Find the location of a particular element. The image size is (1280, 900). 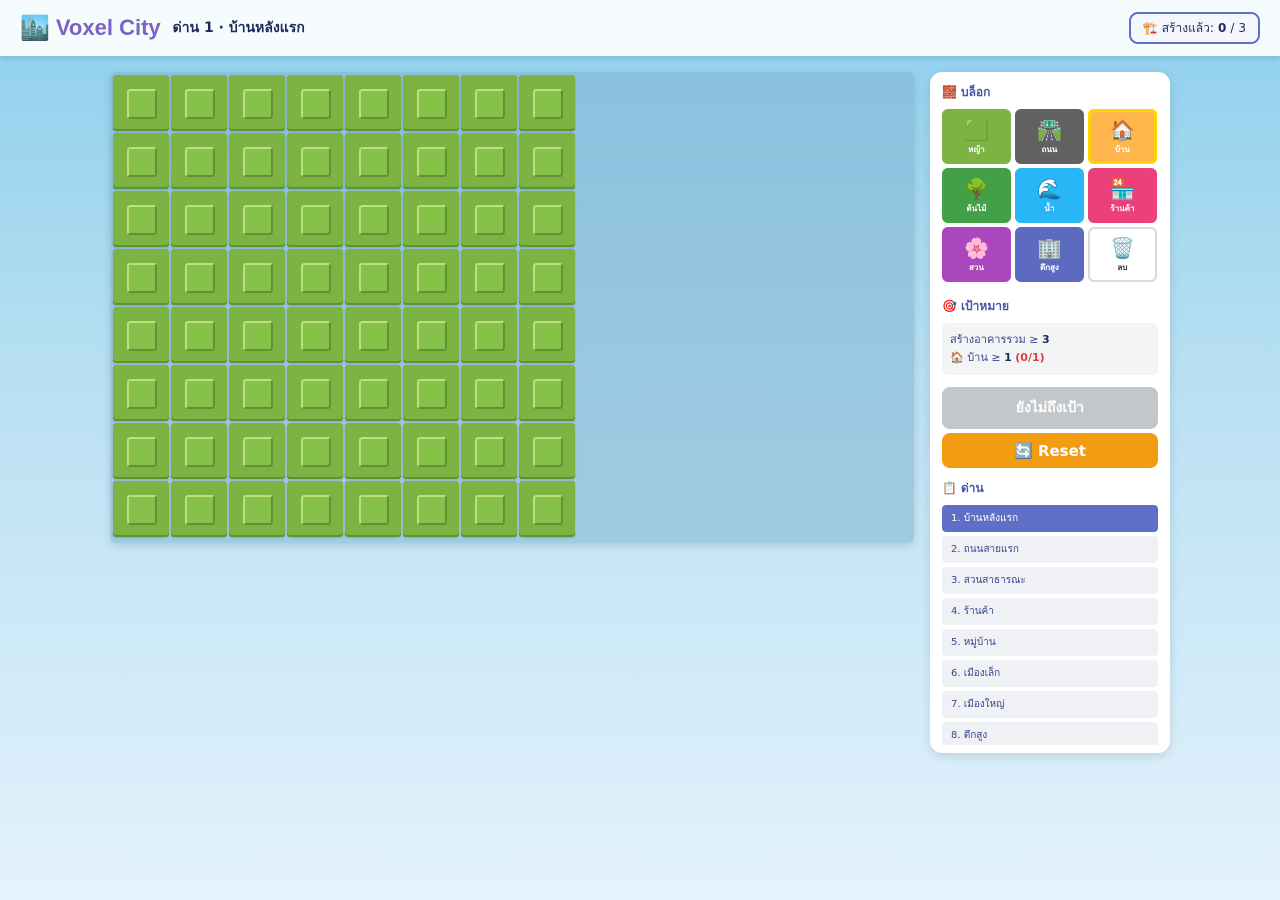

level-item: 6. เมืองเล็ก is located at coordinates (1050, 673).